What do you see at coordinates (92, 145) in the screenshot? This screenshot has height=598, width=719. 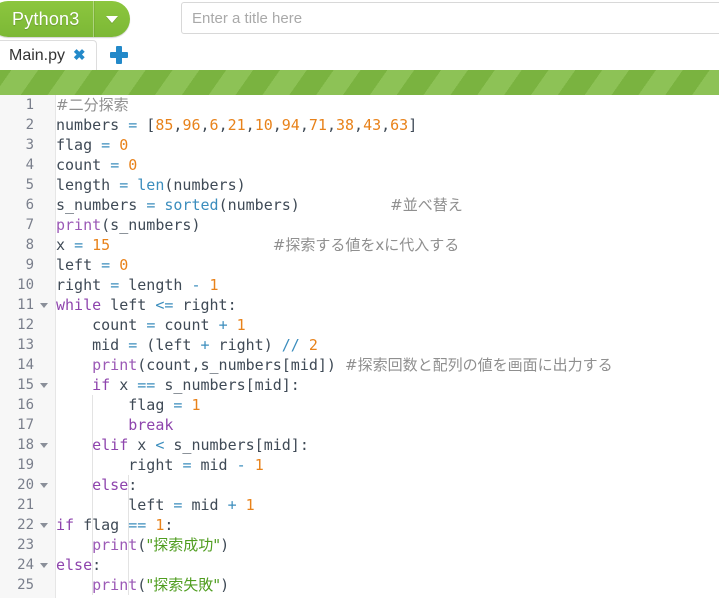 I see `code-text: flag = 0` at bounding box center [92, 145].